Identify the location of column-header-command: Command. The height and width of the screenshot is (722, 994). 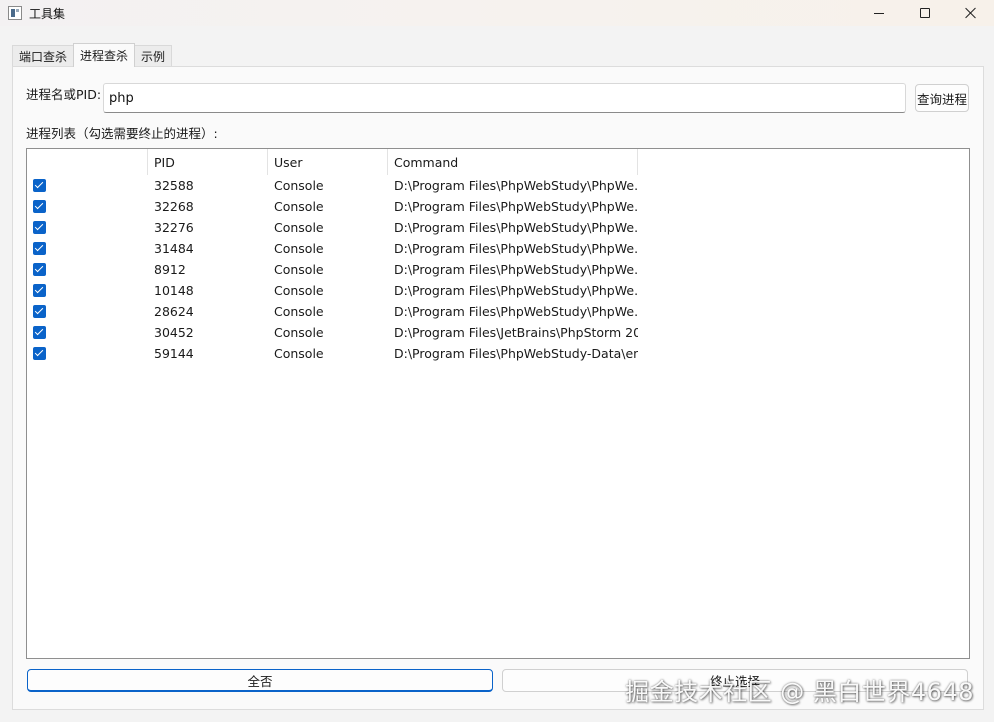
(513, 162).